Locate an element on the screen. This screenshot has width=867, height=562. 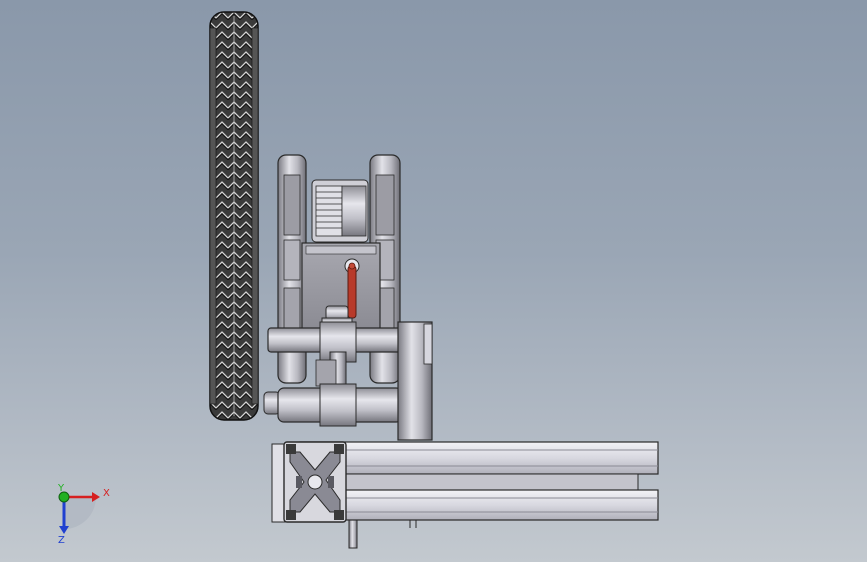
orientation-triad is located at coordinates (79, 512).